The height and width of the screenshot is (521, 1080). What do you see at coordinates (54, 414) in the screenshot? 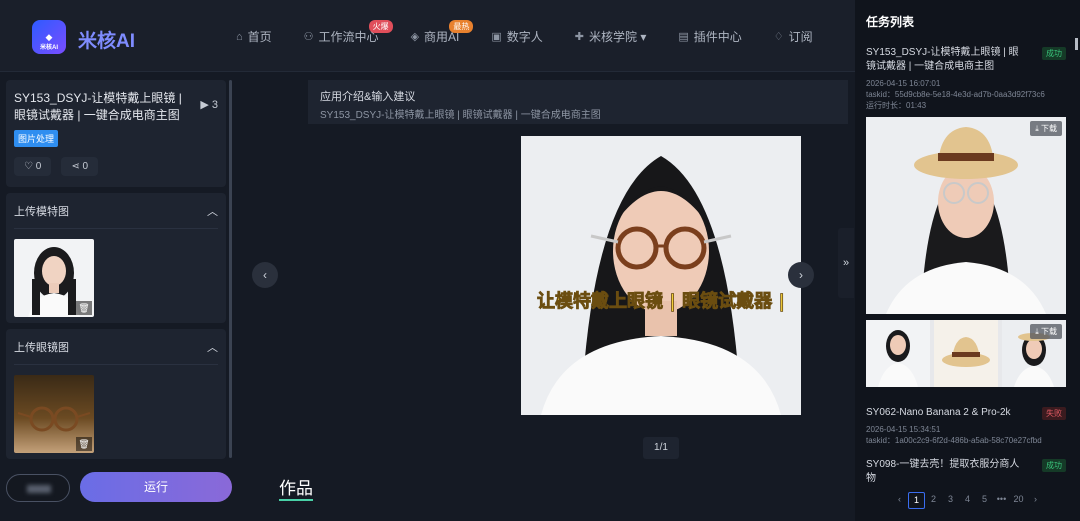
I see `glasses-image-thumb: 🗑` at bounding box center [54, 414].